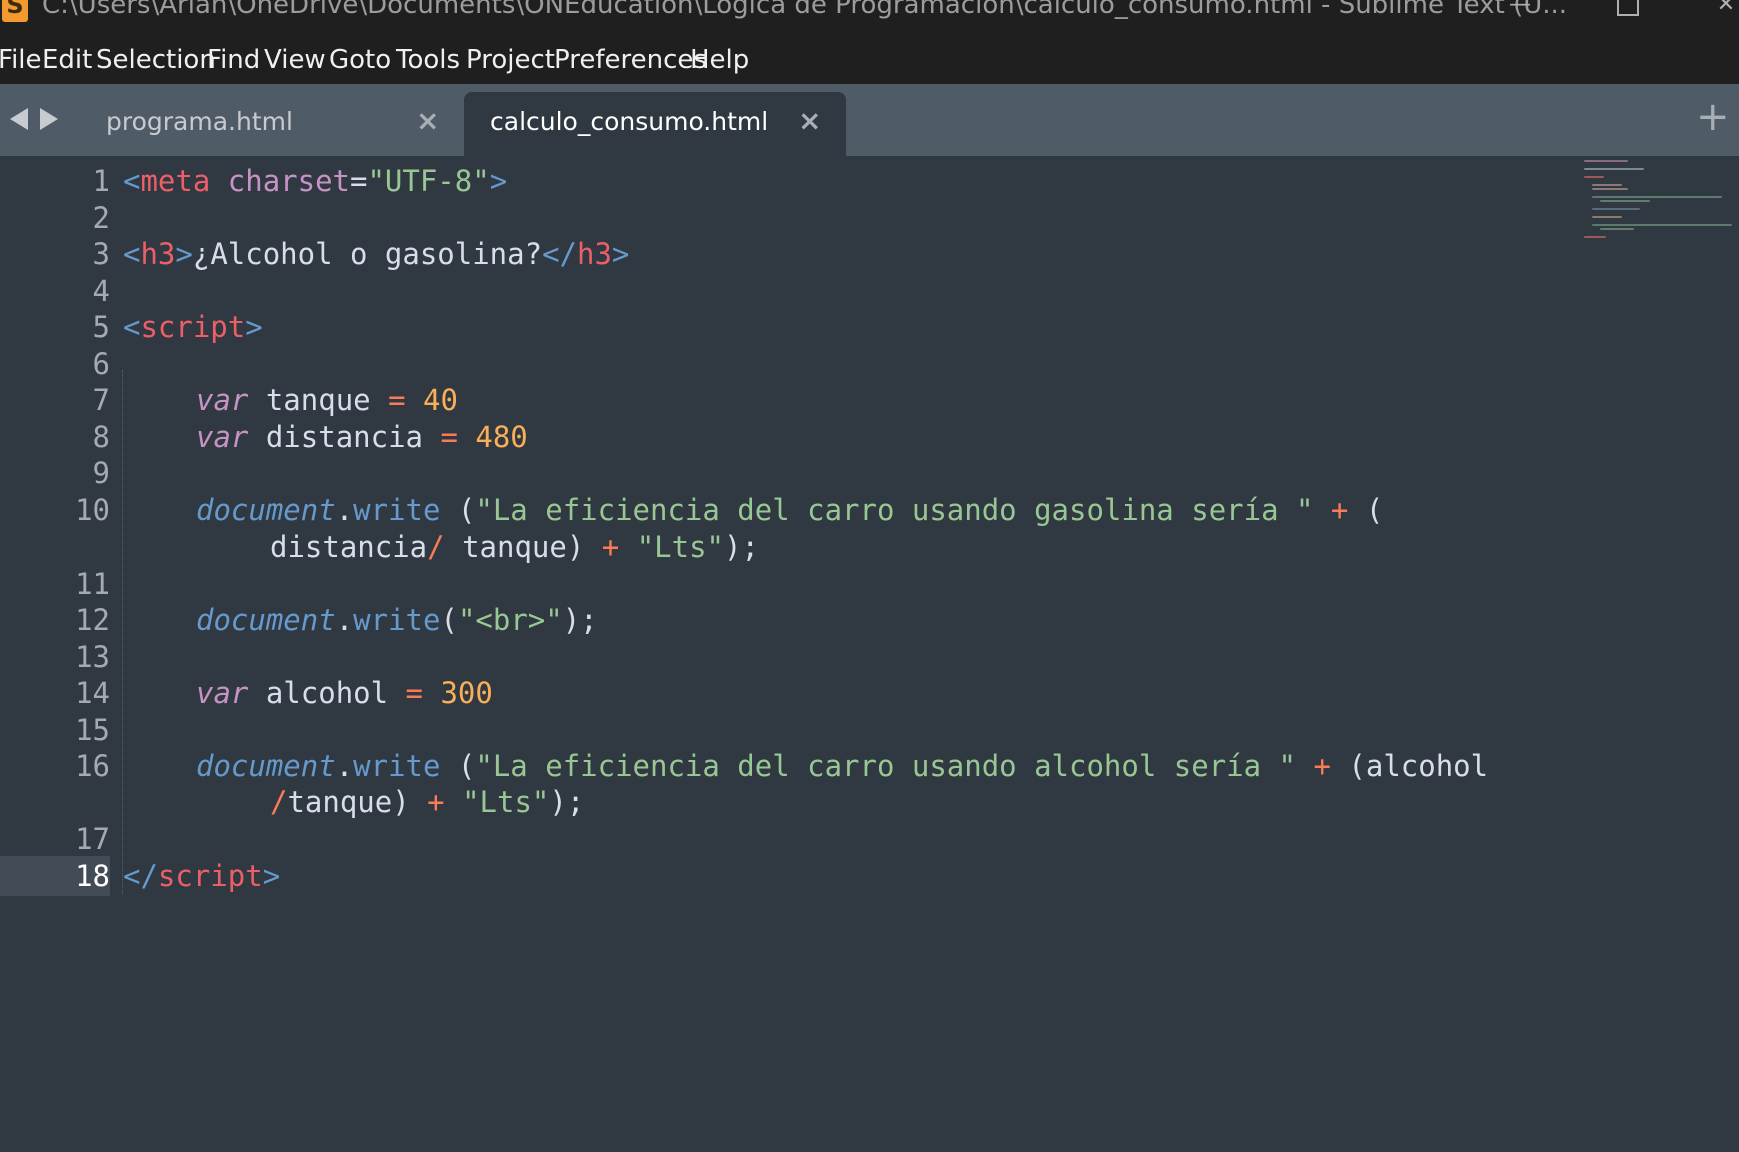 The image size is (1739, 1152). I want to click on line-number: 2, so click(101, 218).